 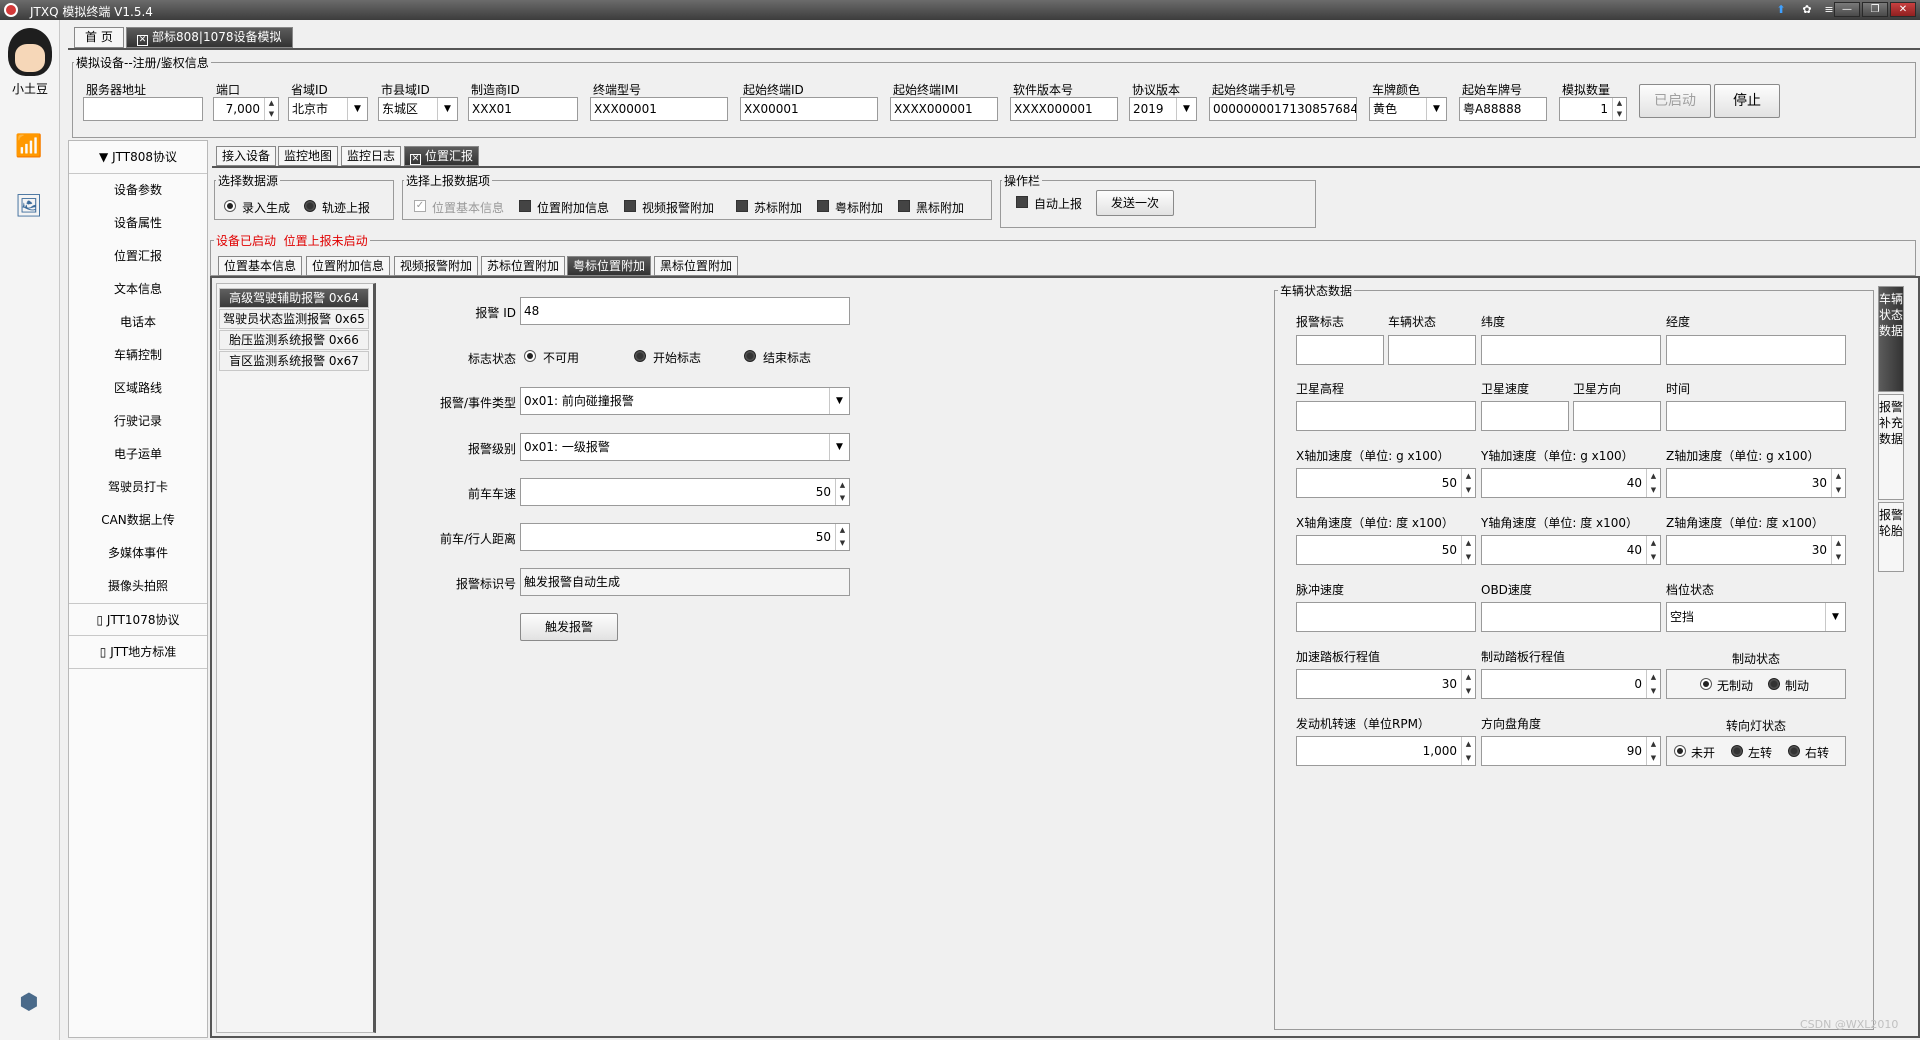 What do you see at coordinates (420, 206) in the screenshot?
I see `item-basic-checkbox: ✓` at bounding box center [420, 206].